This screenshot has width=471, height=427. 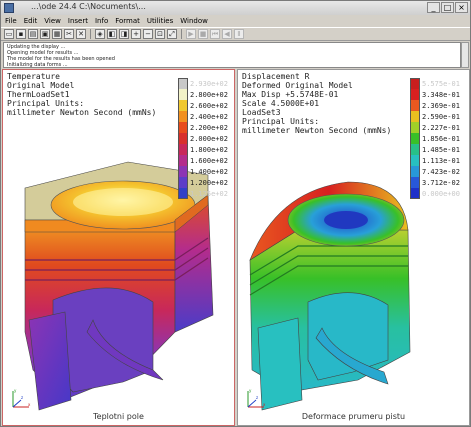 I want to click on legend-label: 2.600e+02, so click(x=209, y=105).